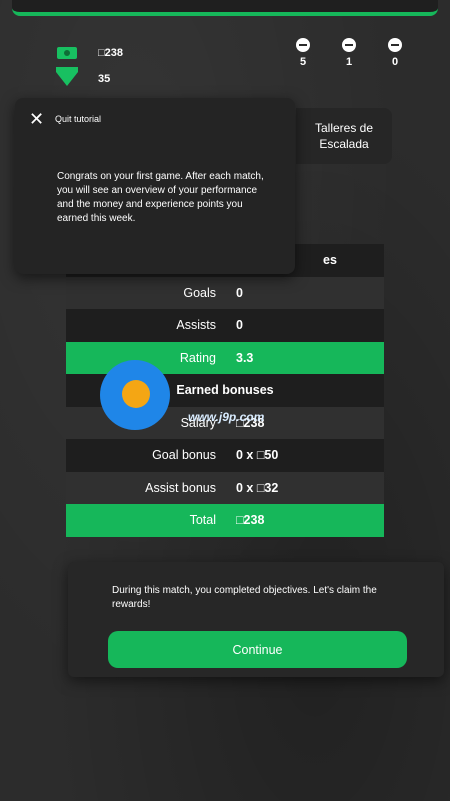 The image size is (450, 801). Describe the element at coordinates (226, 417) in the screenshot. I see `watermark-url: www.j9p.com` at that location.